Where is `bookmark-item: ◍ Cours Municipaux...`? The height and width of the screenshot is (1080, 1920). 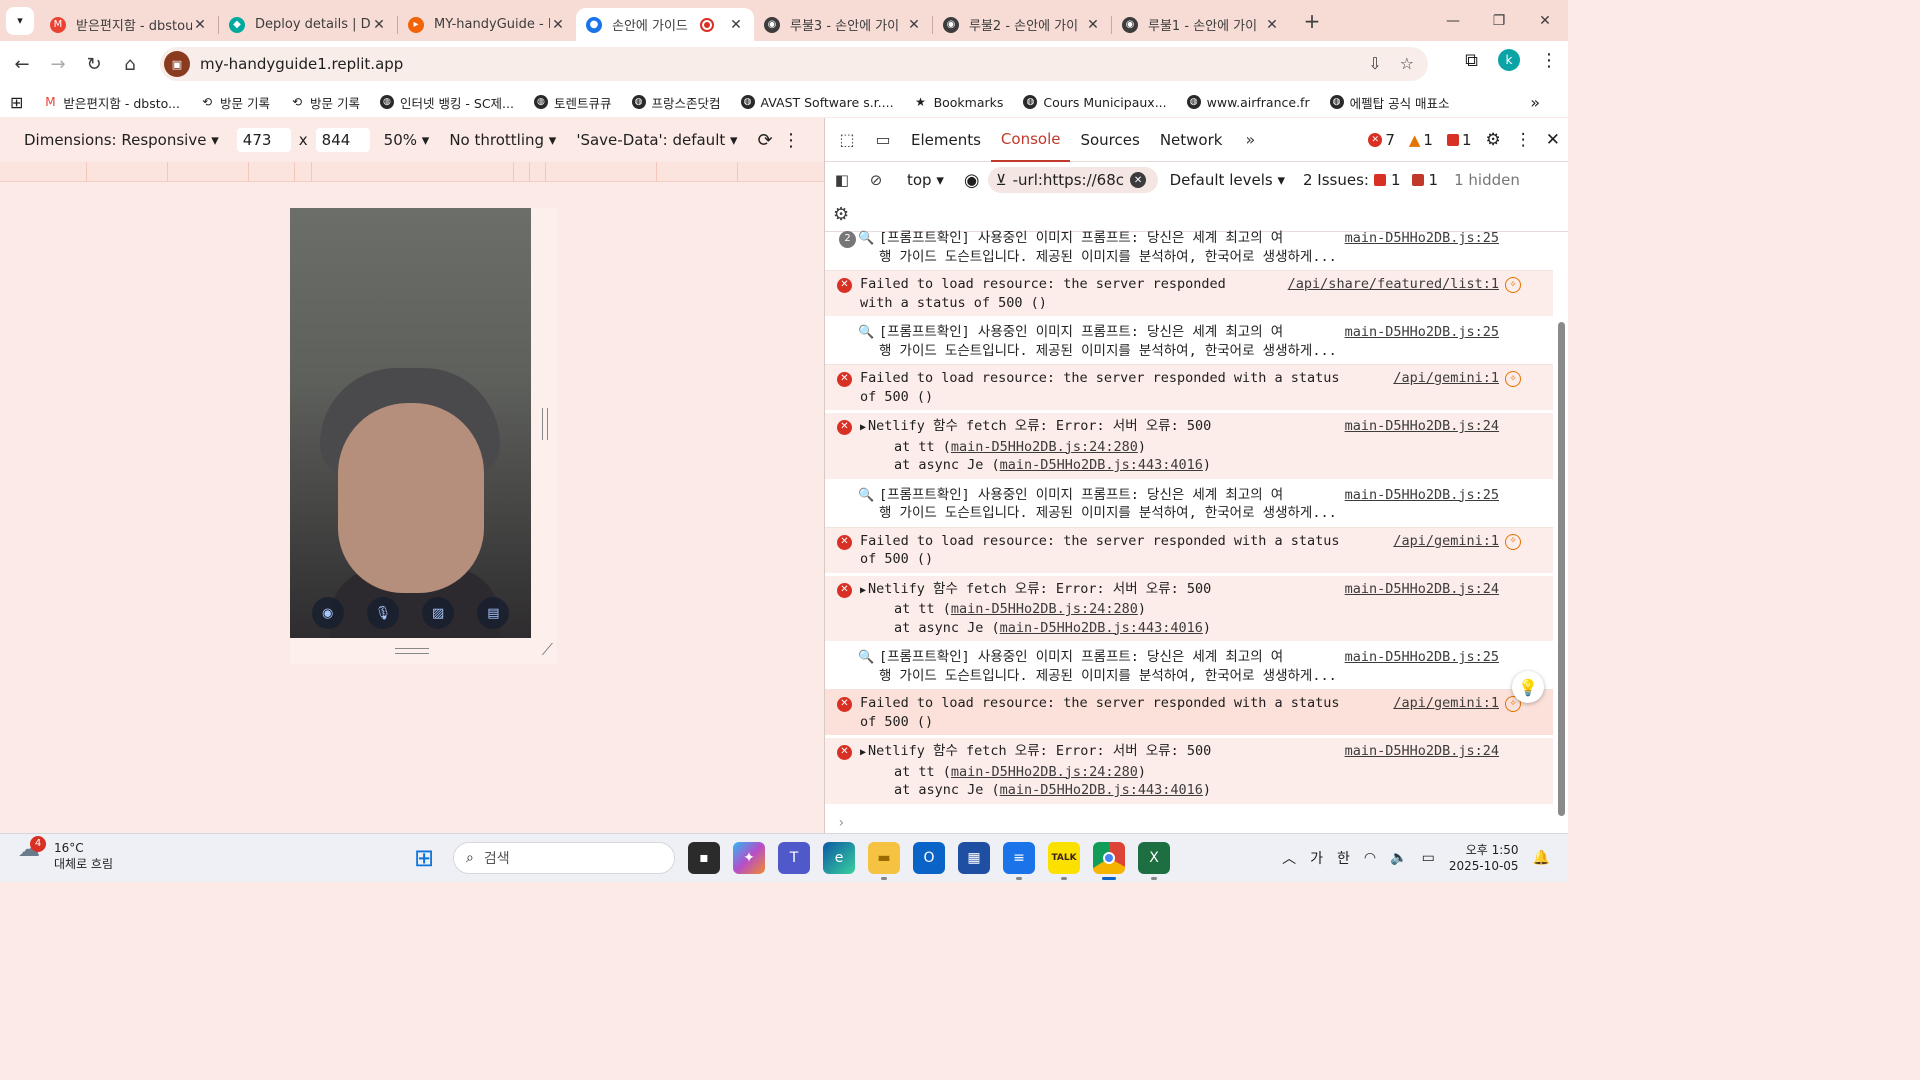 bookmark-item: ◍ Cours Municipaux... is located at coordinates (1094, 102).